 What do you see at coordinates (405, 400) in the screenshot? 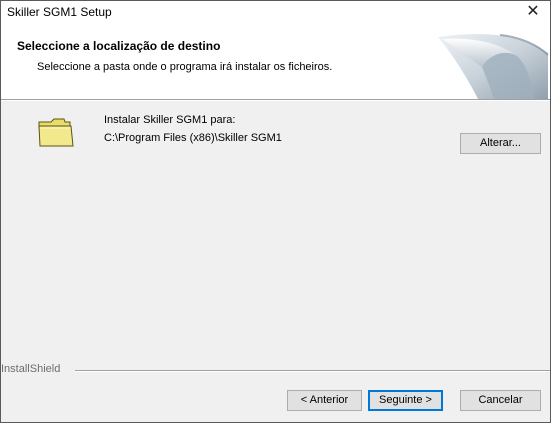
I see `next-button: Seguinte >` at bounding box center [405, 400].